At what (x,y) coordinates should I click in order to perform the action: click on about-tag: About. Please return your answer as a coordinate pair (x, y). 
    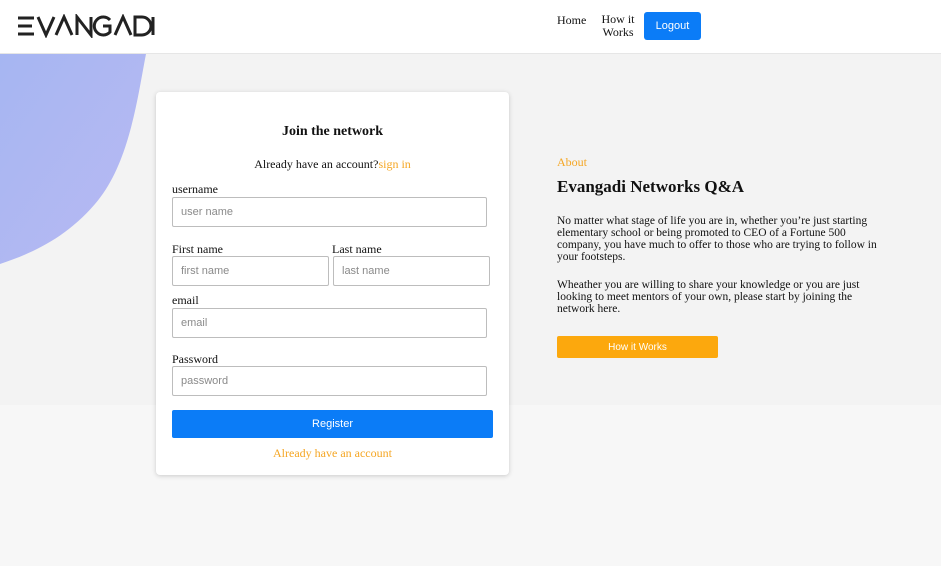
    Looking at the image, I should click on (572, 162).